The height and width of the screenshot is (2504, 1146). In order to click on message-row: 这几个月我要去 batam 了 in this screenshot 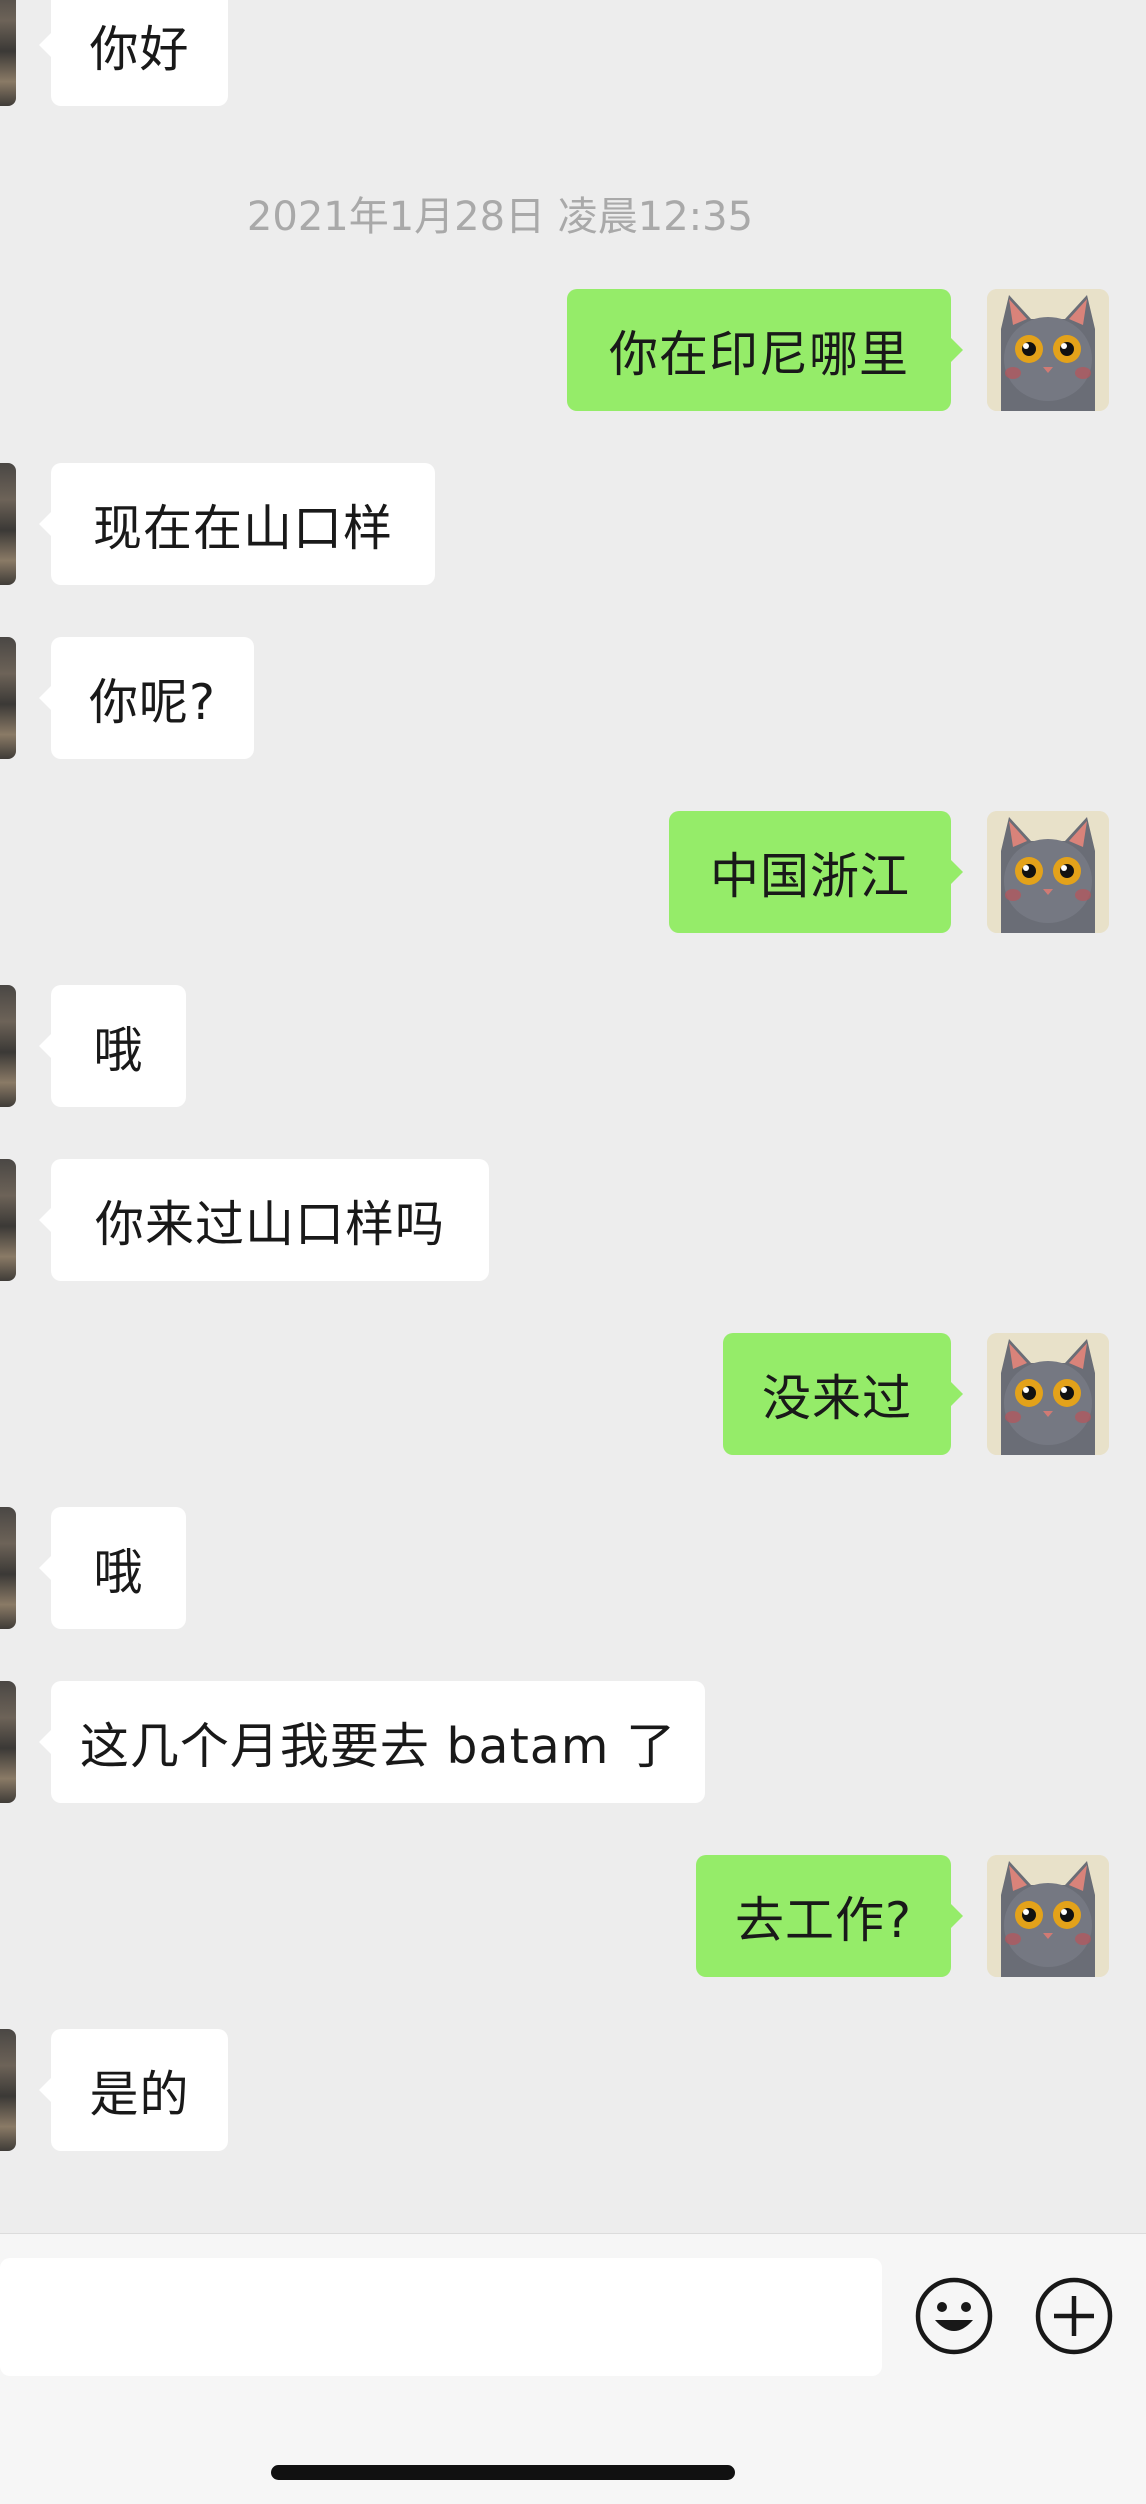, I will do `click(573, 1742)`.